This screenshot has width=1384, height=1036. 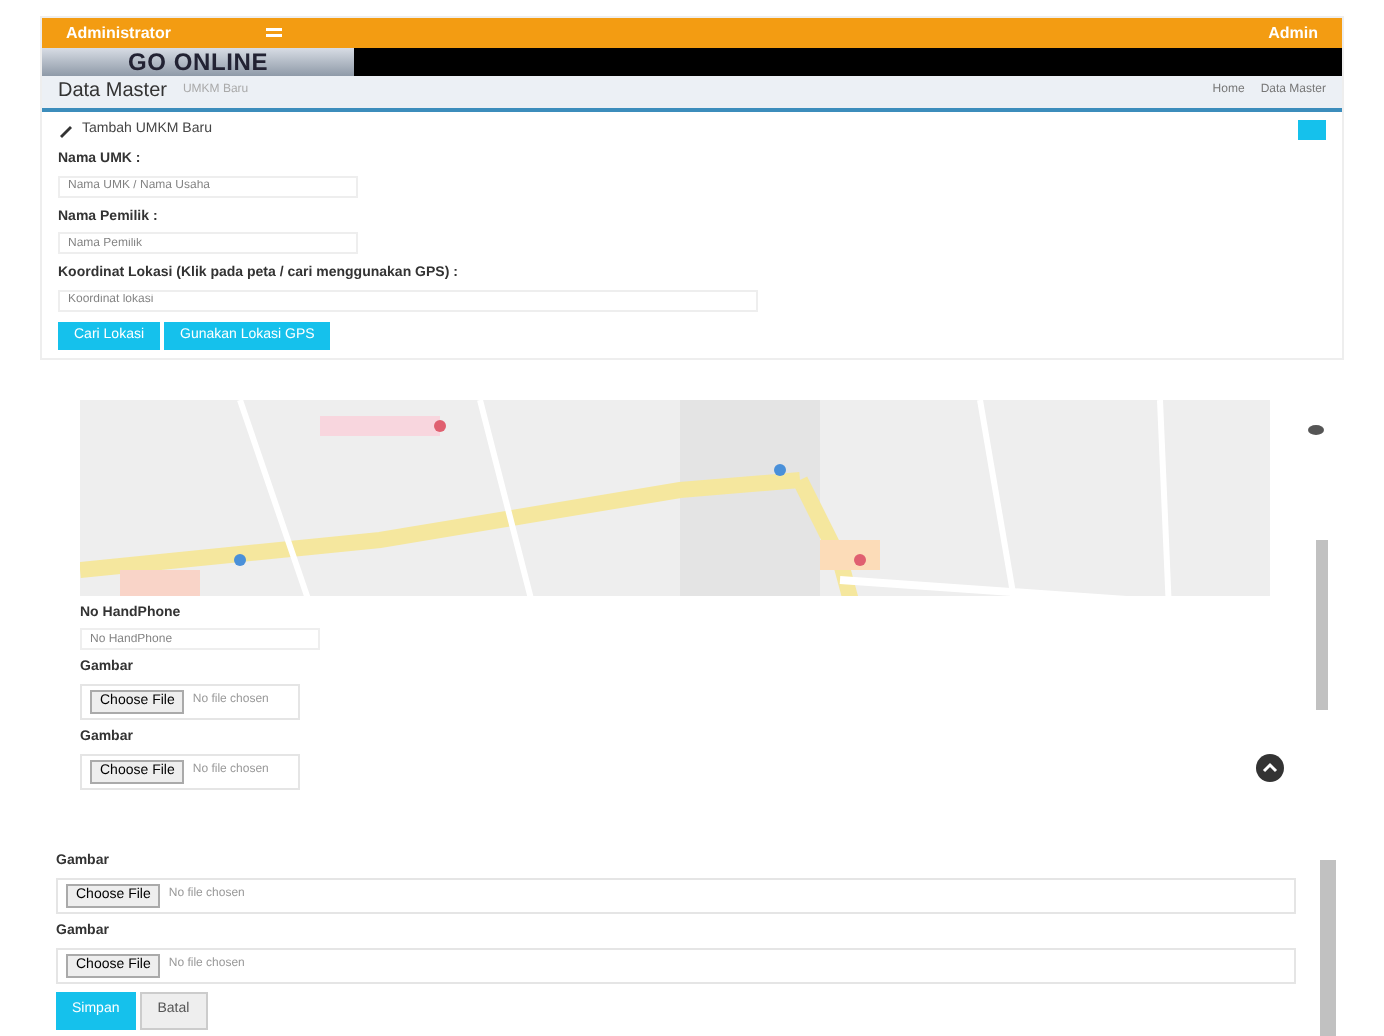 I want to click on account-link: Admin, so click(x=1293, y=33).